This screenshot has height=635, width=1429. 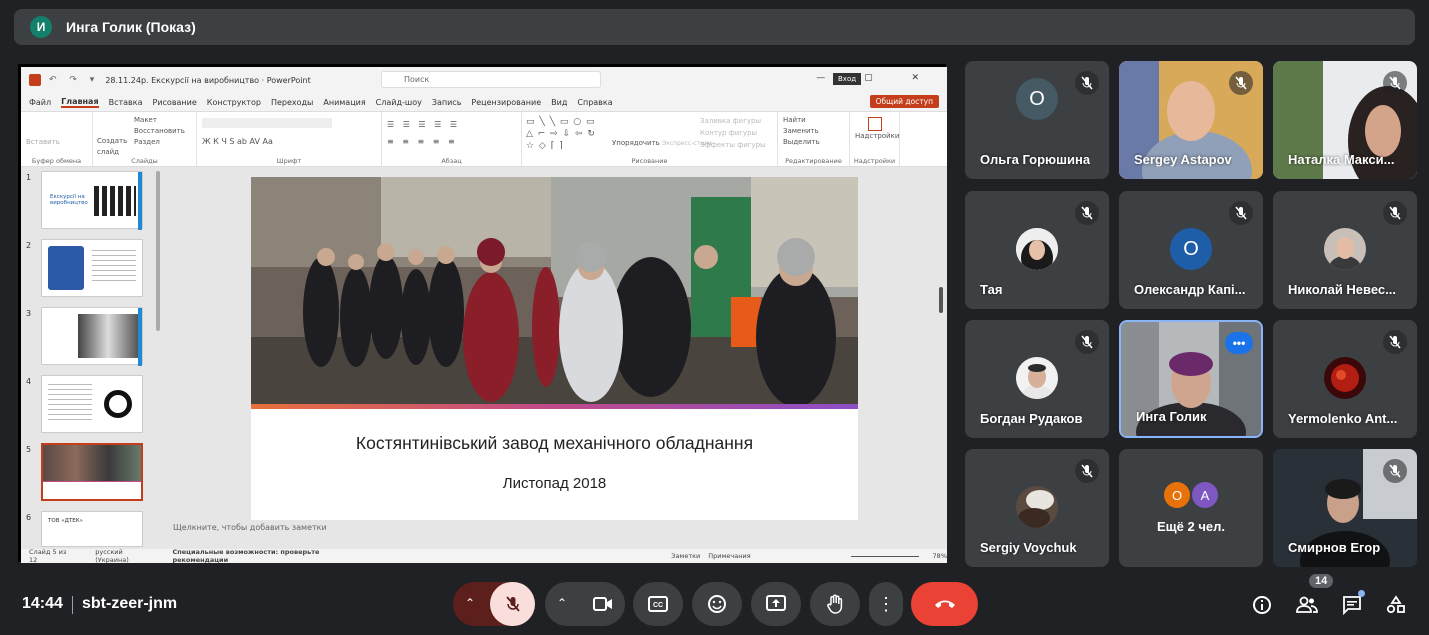 I want to click on thumb-number: 3, so click(x=29, y=313).